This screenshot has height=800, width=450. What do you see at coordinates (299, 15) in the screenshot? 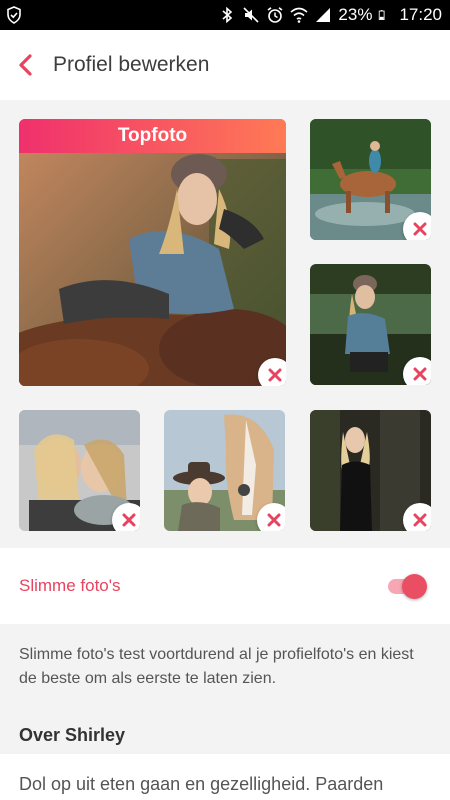
I see `wifi-icon` at bounding box center [299, 15].